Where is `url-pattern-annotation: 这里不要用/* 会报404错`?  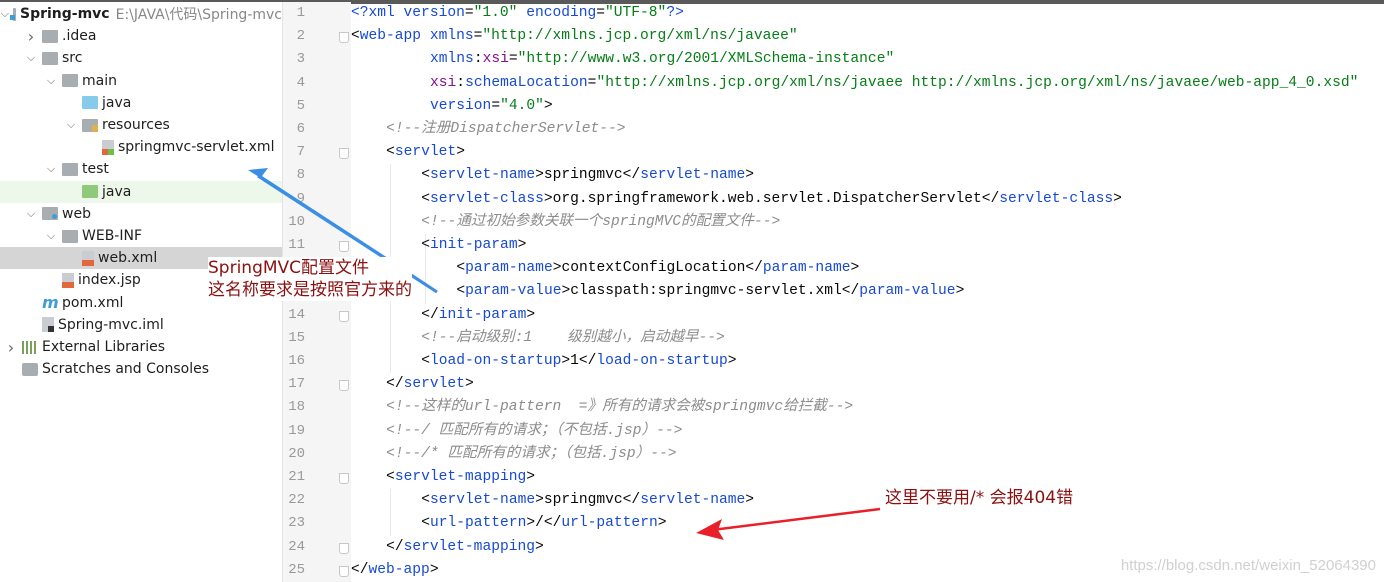
url-pattern-annotation: 这里不要用/* 会报404错 is located at coordinates (979, 498).